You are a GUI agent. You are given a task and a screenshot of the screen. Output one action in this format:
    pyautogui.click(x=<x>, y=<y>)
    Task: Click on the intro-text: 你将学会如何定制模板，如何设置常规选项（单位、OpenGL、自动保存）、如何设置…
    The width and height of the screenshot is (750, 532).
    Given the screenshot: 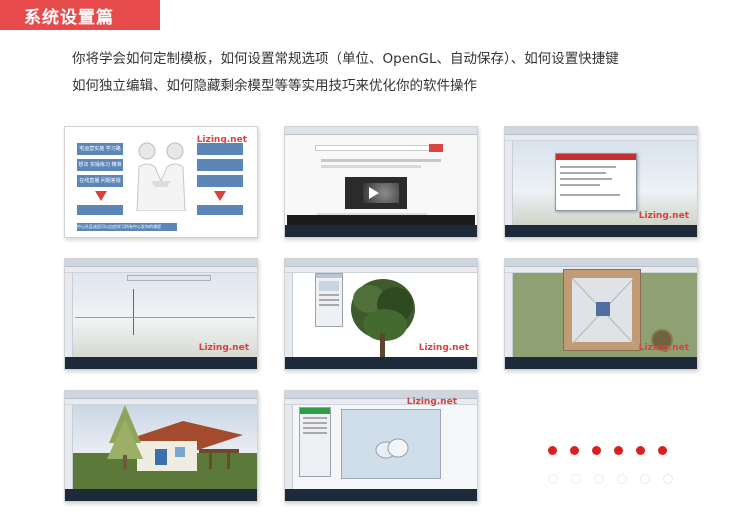 What is the action you would take?
    pyautogui.click(x=382, y=73)
    